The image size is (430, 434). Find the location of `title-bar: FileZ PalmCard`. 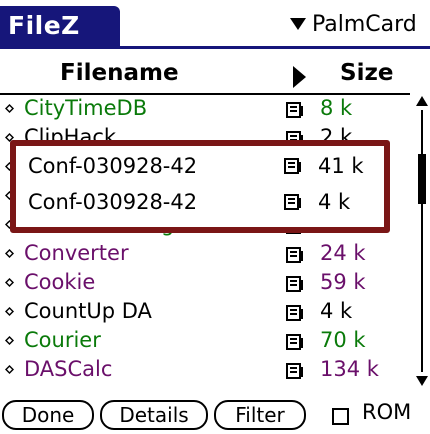

title-bar: FileZ PalmCard is located at coordinates (215, 26).